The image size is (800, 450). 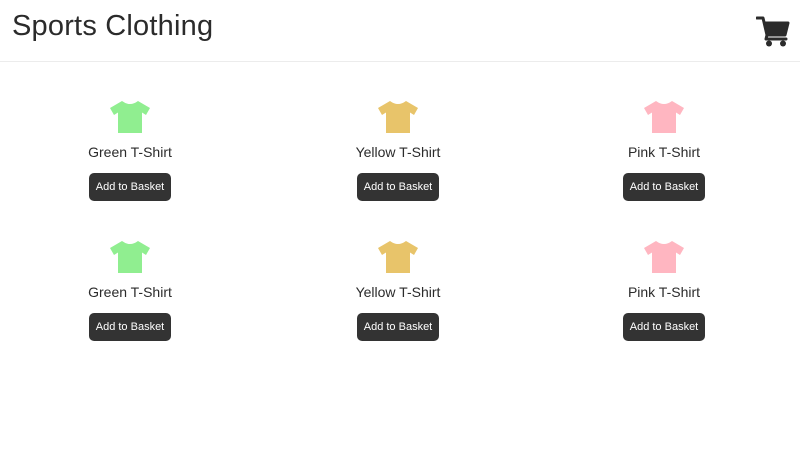 I want to click on shopping-cart-icon, so click(x=772, y=31).